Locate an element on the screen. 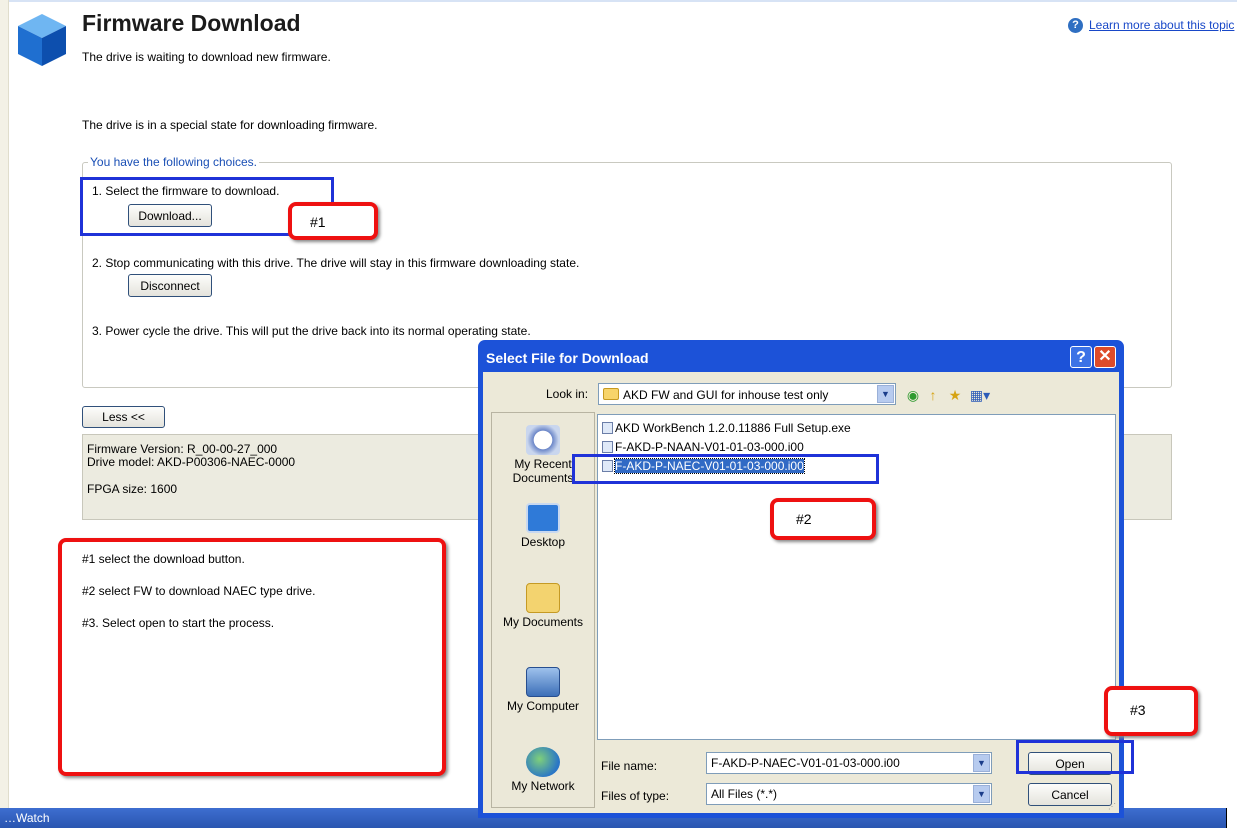  views-icon: ▦▾ is located at coordinates (980, 395).